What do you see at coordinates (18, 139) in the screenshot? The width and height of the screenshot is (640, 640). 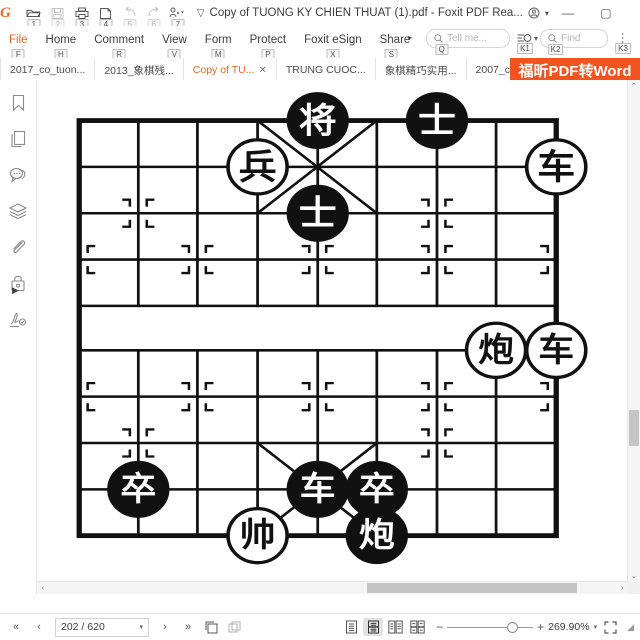 I see `page-thumbnails-icon` at bounding box center [18, 139].